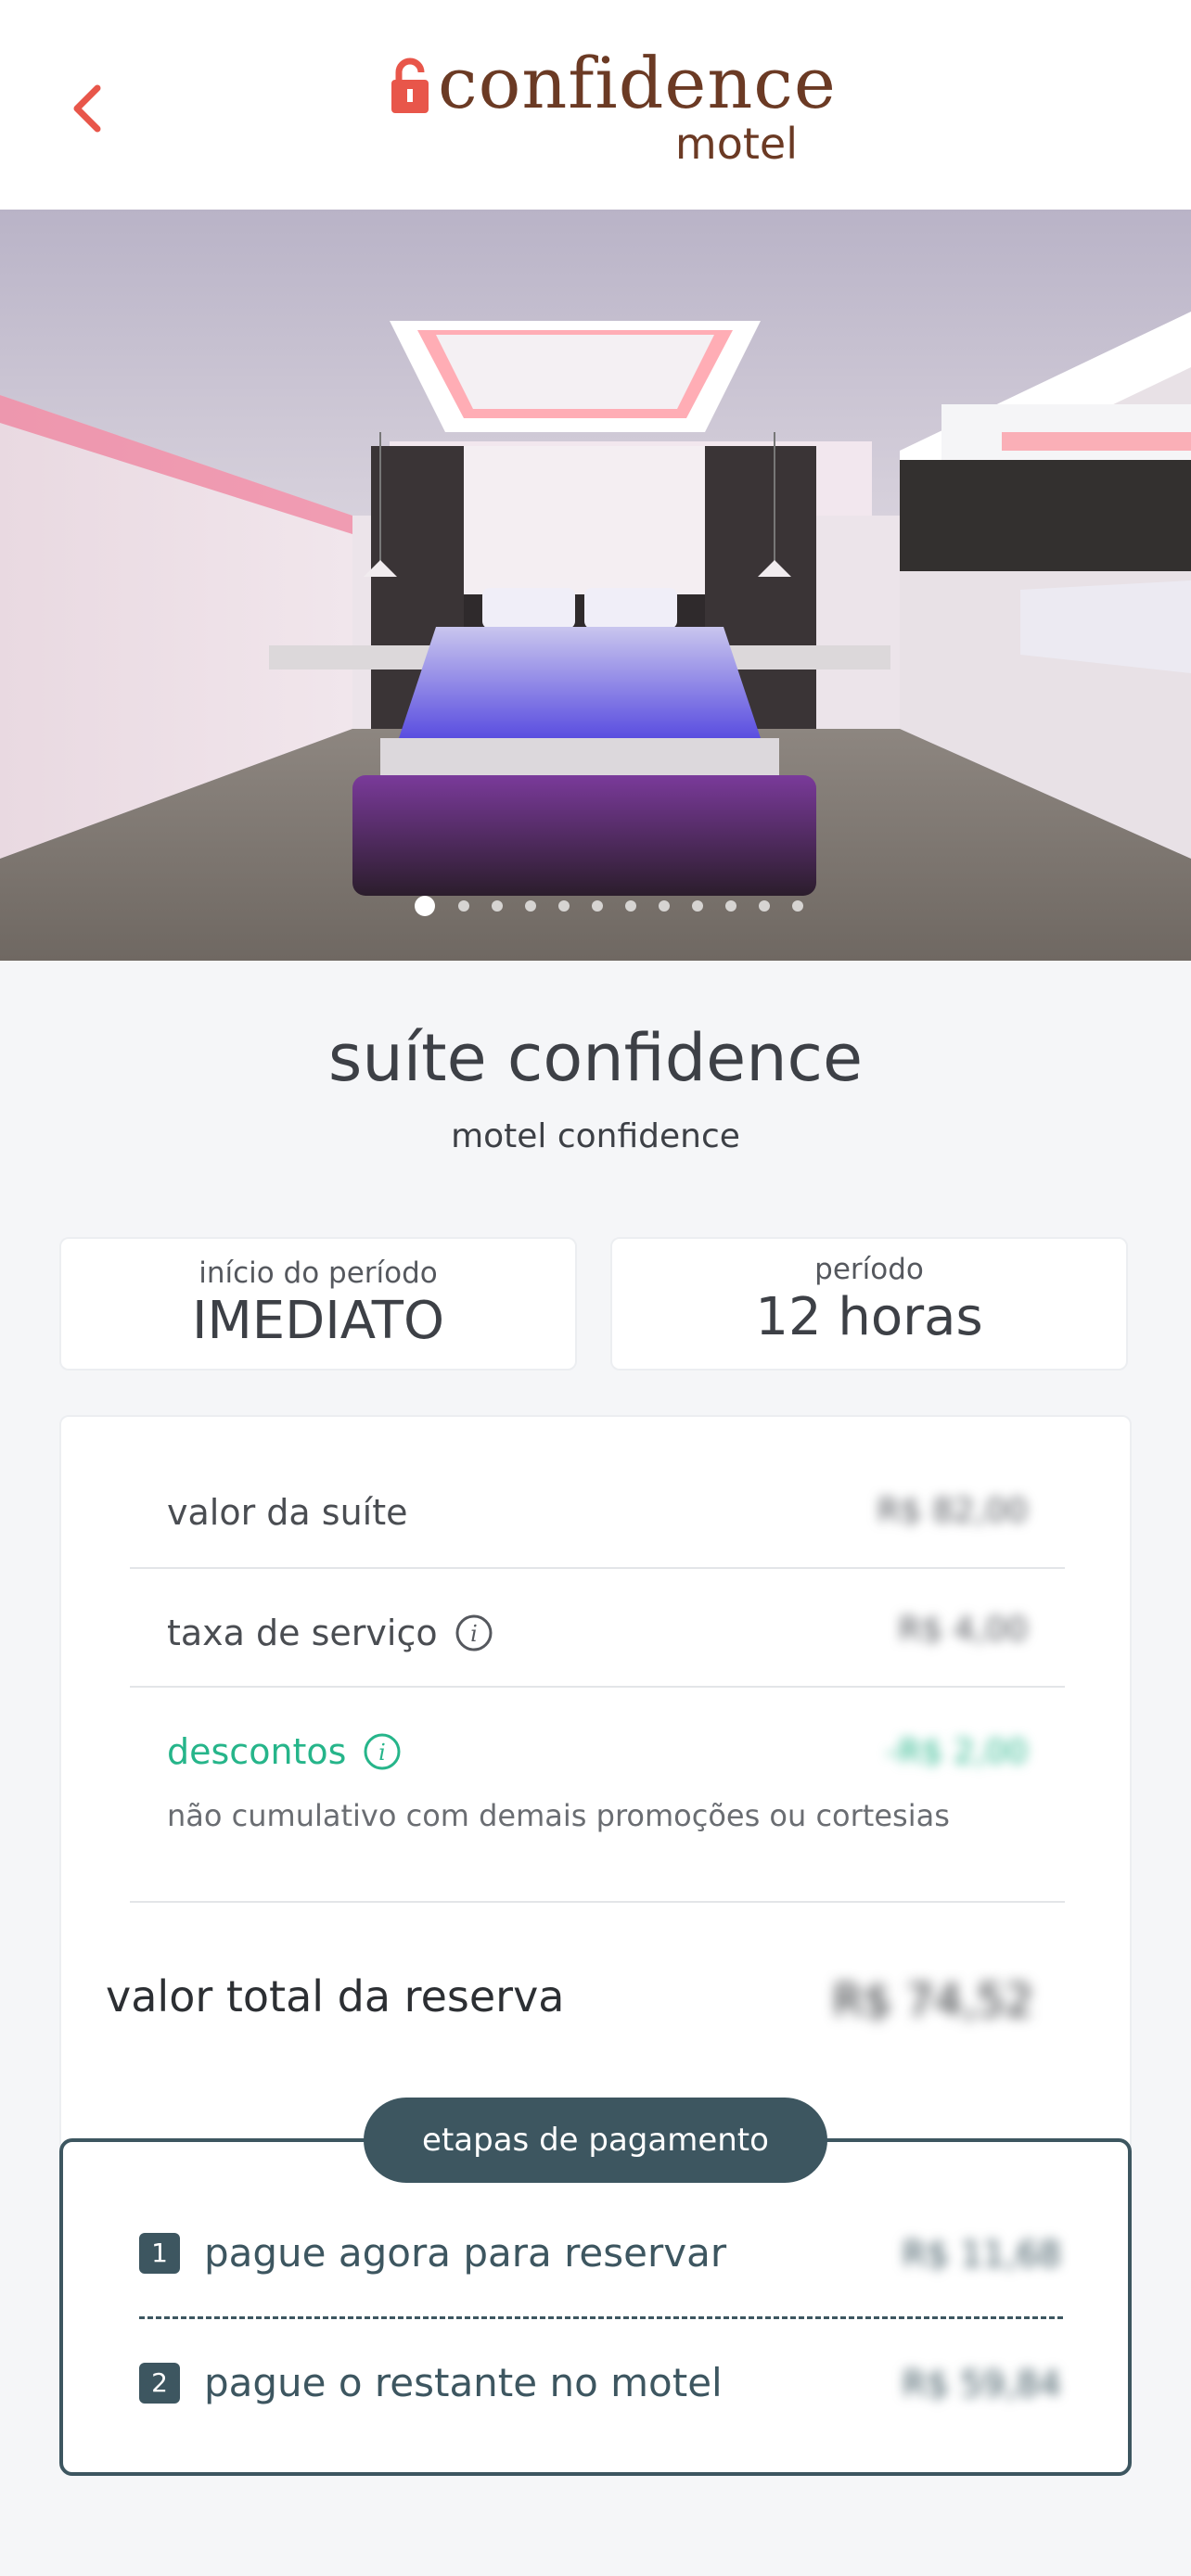 This screenshot has height=2576, width=1191. Describe the element at coordinates (957, 1752) in the screenshot. I see `discount-value: -R$ 2,00` at that location.